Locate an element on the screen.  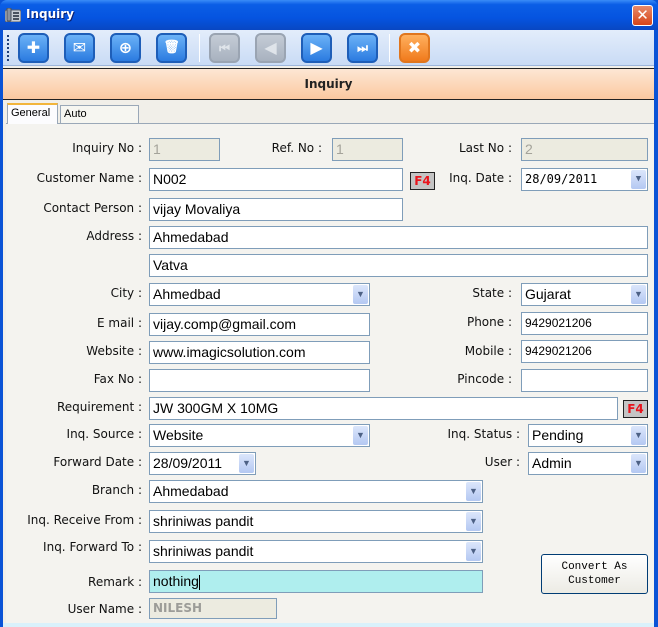
requirement-label: Requirement : is located at coordinates (99, 407).